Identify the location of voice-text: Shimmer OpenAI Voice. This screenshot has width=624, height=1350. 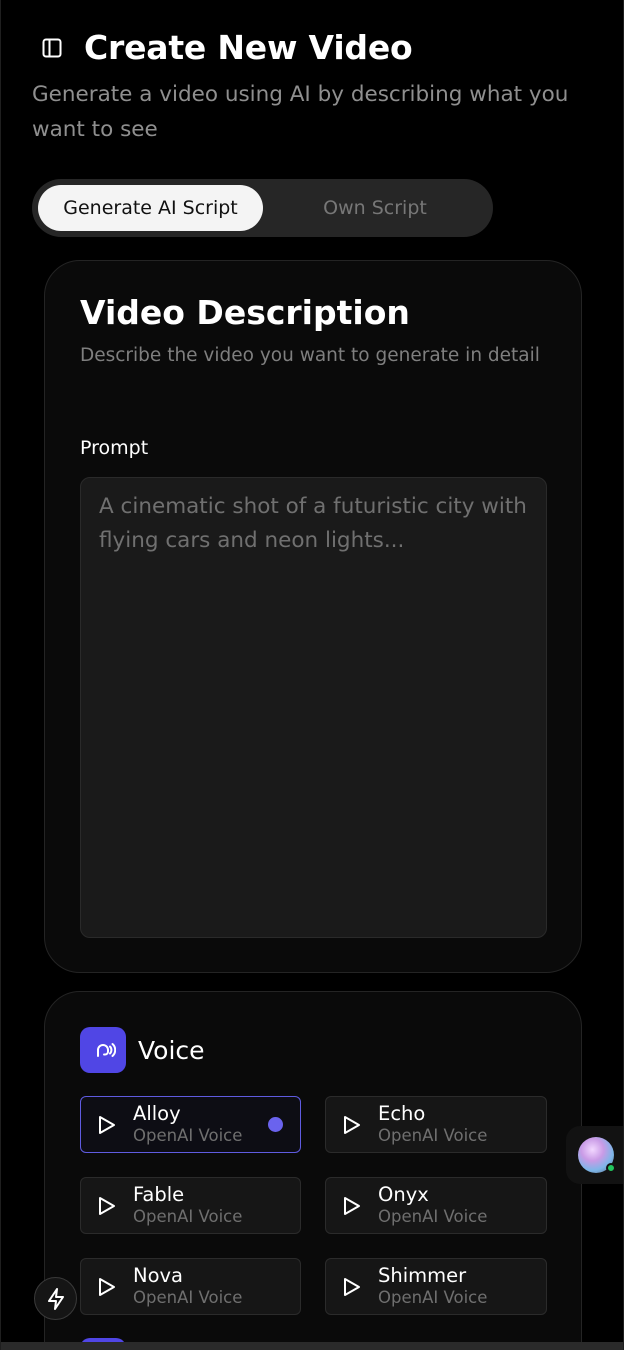
(433, 1286).